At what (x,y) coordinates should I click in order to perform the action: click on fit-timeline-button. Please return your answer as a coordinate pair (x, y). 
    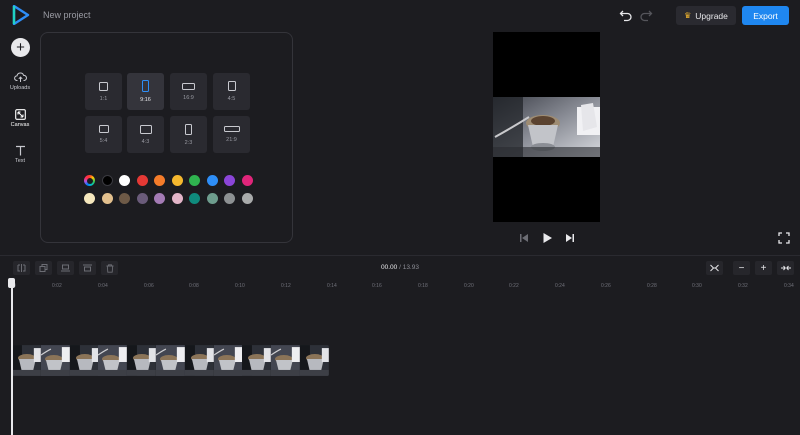
    Looking at the image, I should click on (714, 268).